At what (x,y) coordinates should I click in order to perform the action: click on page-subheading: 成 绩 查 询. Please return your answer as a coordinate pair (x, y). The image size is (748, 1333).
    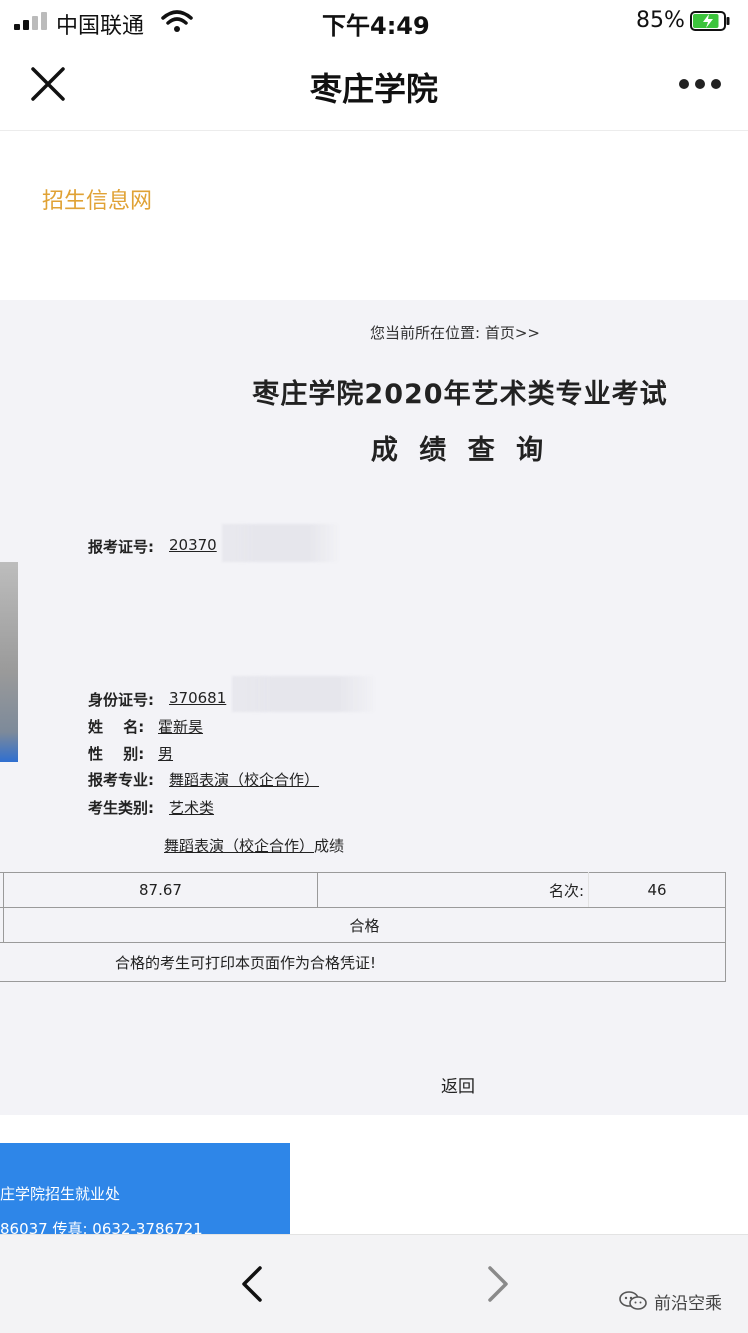
    Looking at the image, I should click on (460, 450).